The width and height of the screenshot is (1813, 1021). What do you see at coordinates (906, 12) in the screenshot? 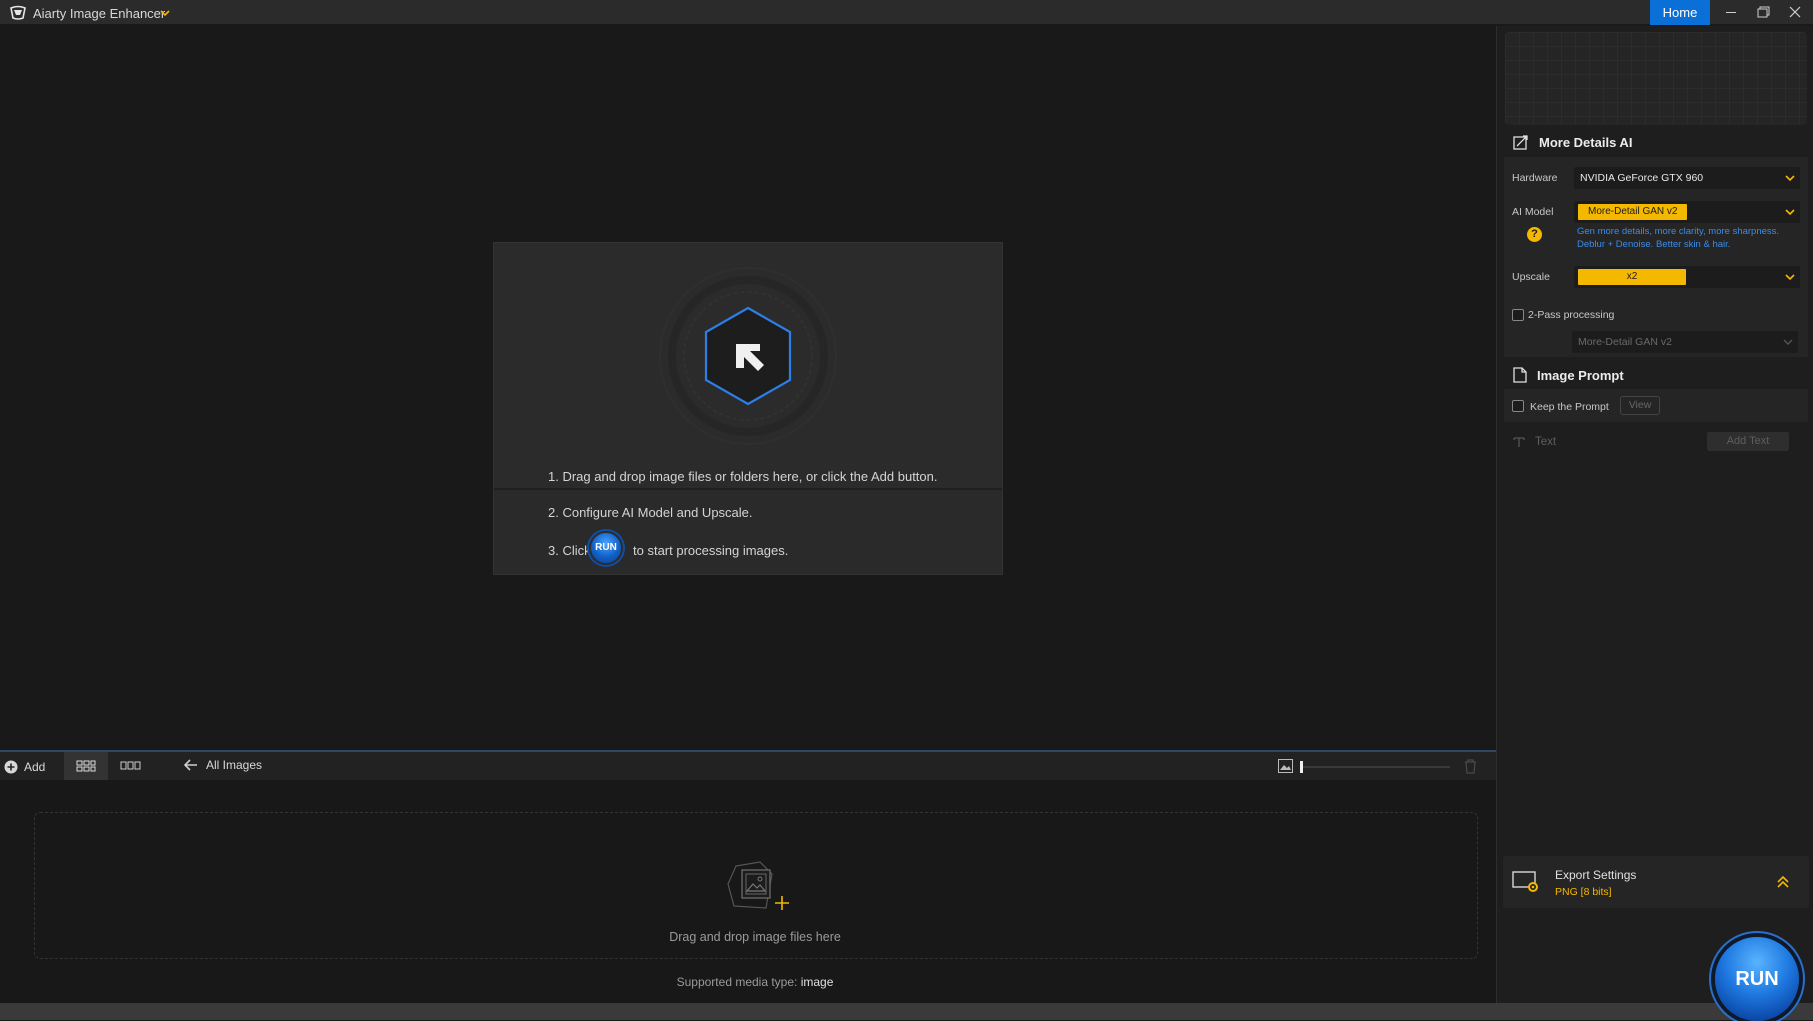
I see `title-bar: Aiarty Image Enhancer Home` at bounding box center [906, 12].